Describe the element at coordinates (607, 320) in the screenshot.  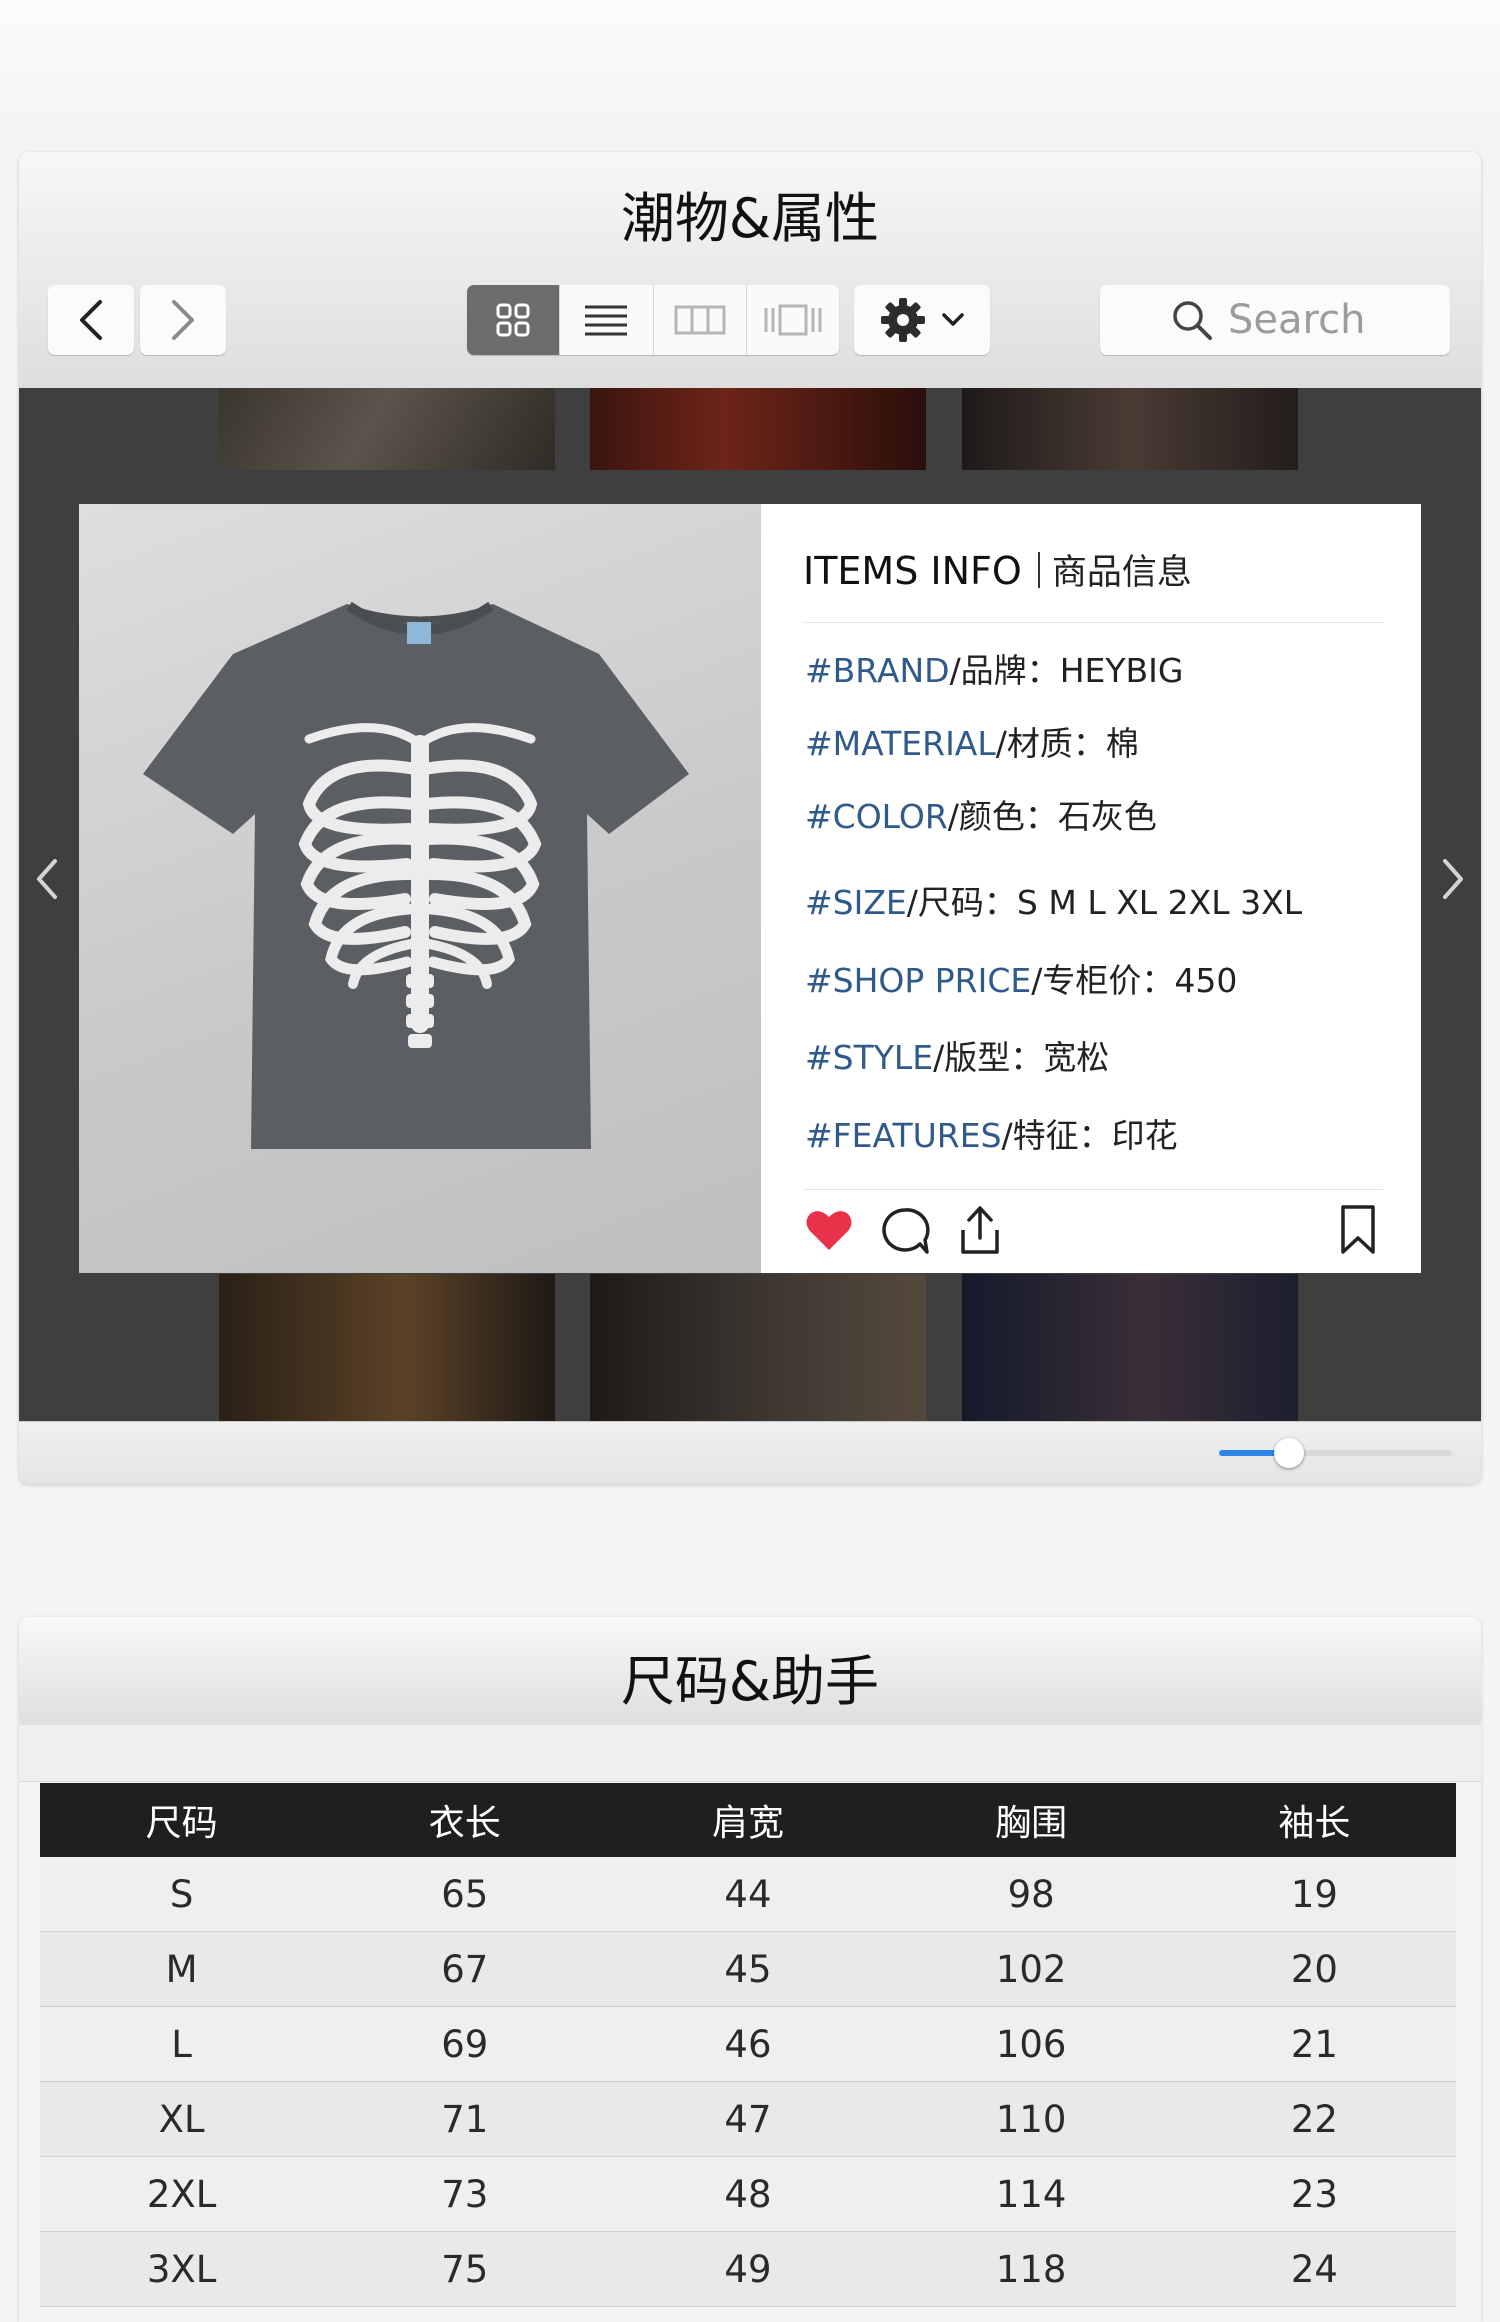
I see `list-view-button` at that location.